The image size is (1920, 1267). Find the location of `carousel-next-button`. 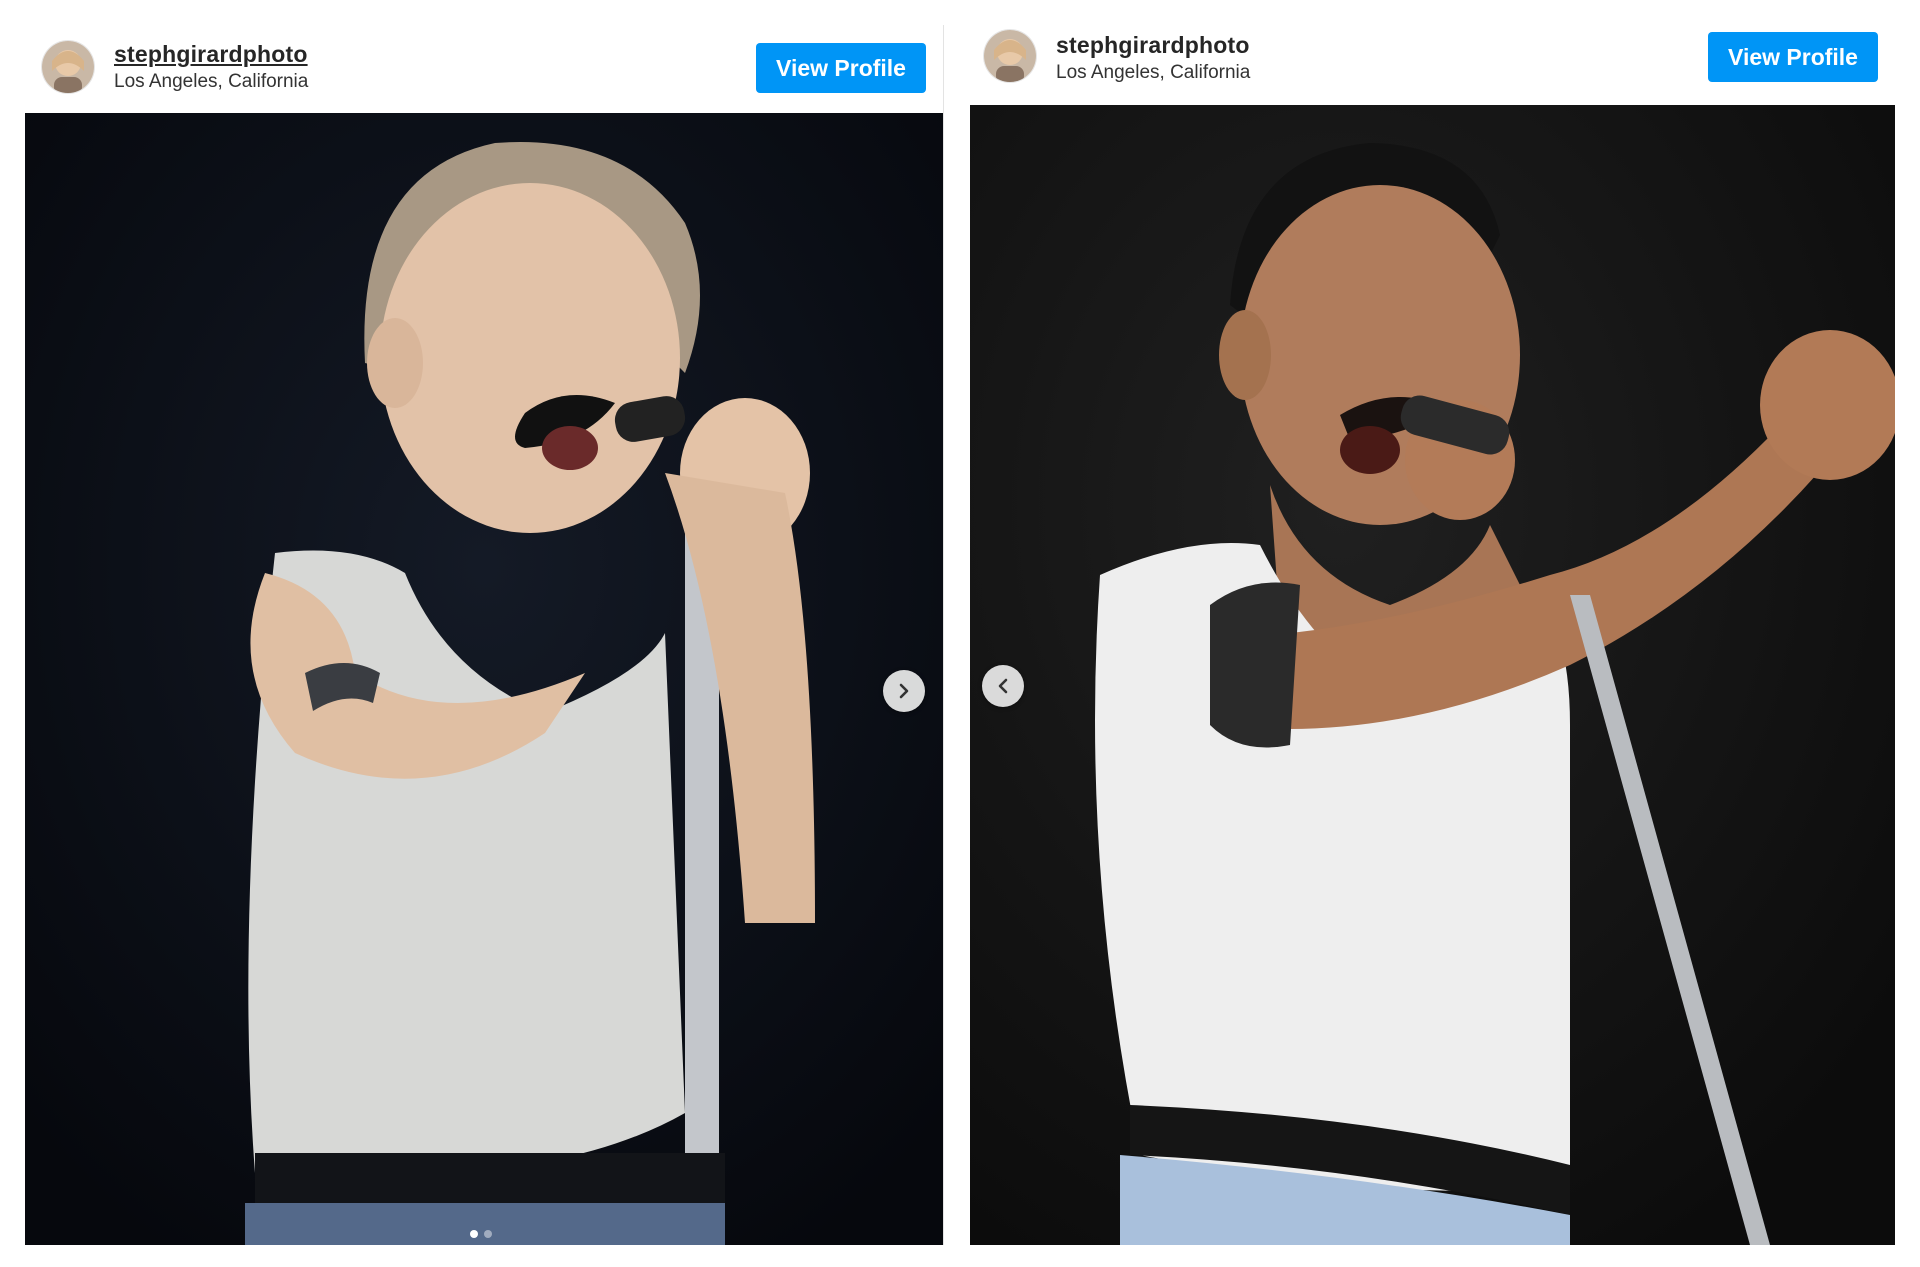

carousel-next-button is located at coordinates (904, 691).